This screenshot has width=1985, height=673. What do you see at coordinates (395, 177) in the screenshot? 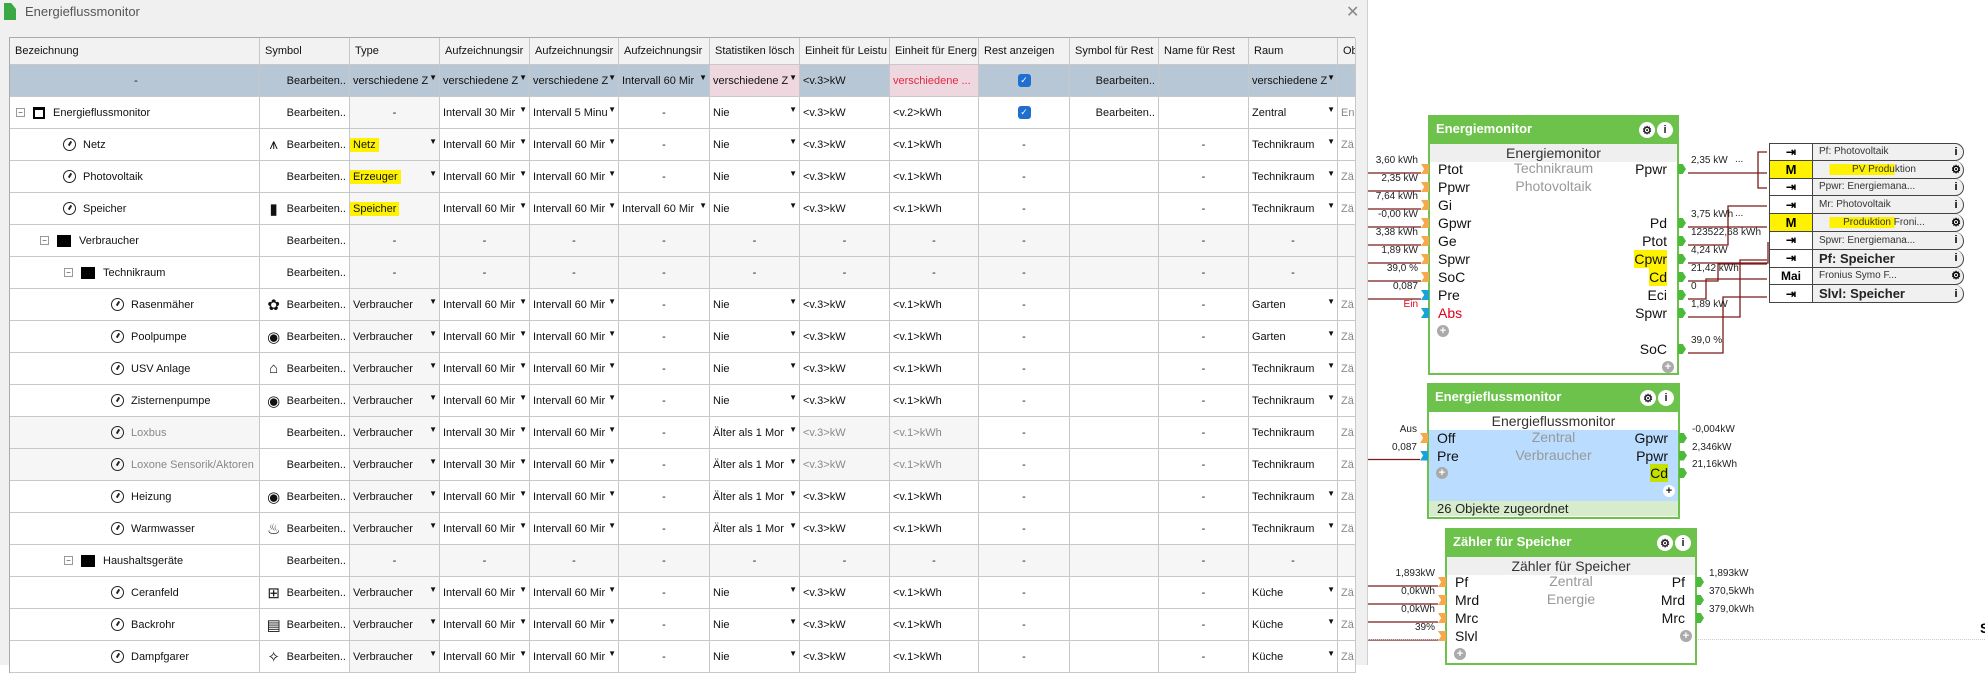
I see `cell-type: Erzeuger ▼` at bounding box center [395, 177].